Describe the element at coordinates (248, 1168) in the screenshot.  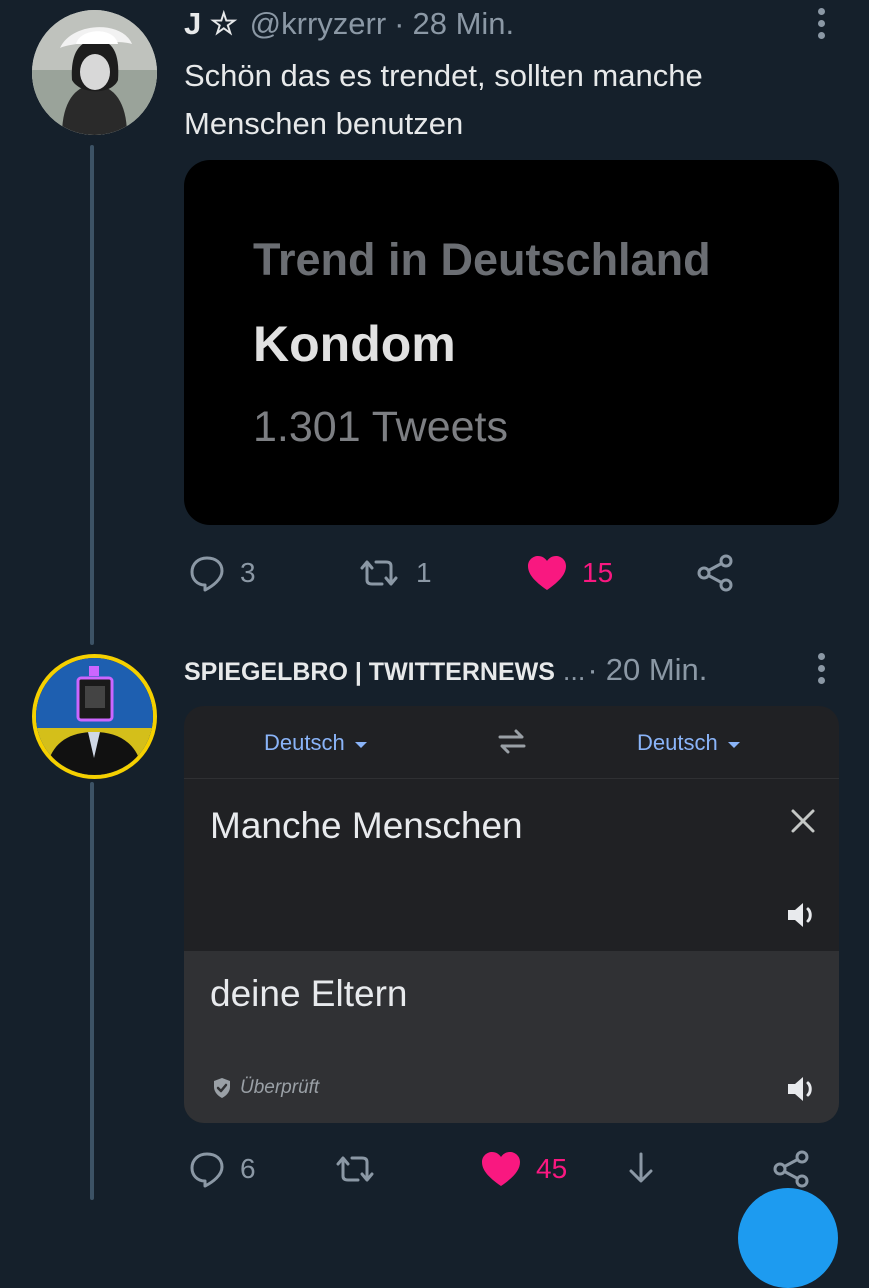
I see `reply-count: 6` at that location.